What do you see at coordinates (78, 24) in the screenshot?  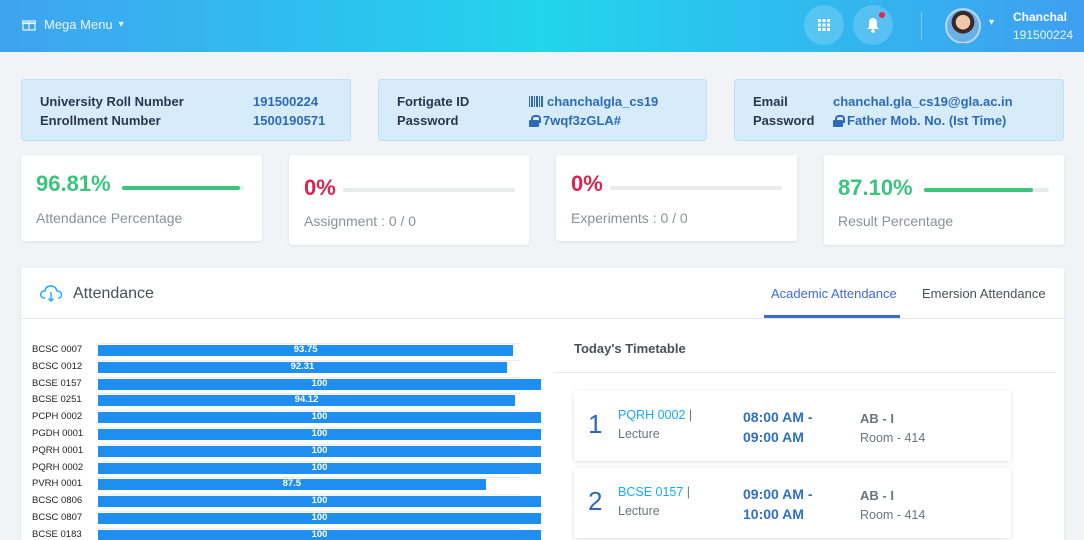 I see `mega-menu-label: Mega Menu` at bounding box center [78, 24].